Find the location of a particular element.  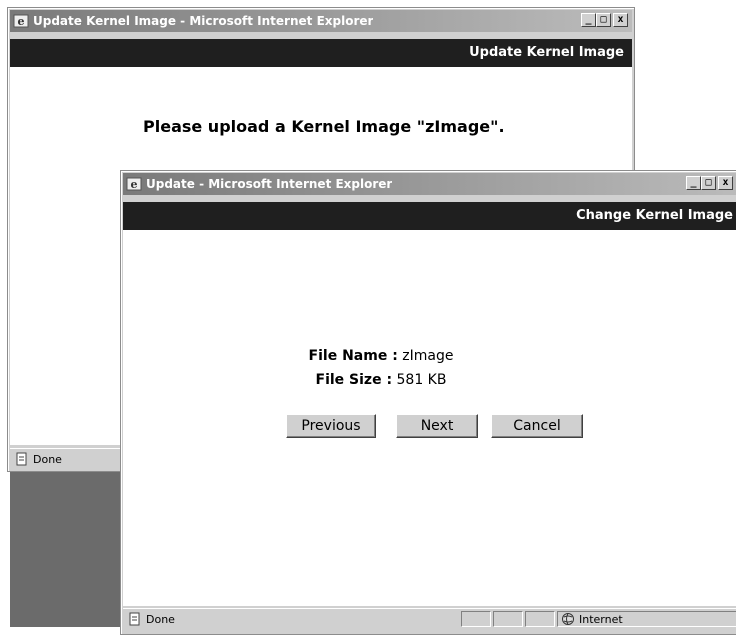

front-window-title: Update - Microsoft Internet Explorer is located at coordinates (269, 184).